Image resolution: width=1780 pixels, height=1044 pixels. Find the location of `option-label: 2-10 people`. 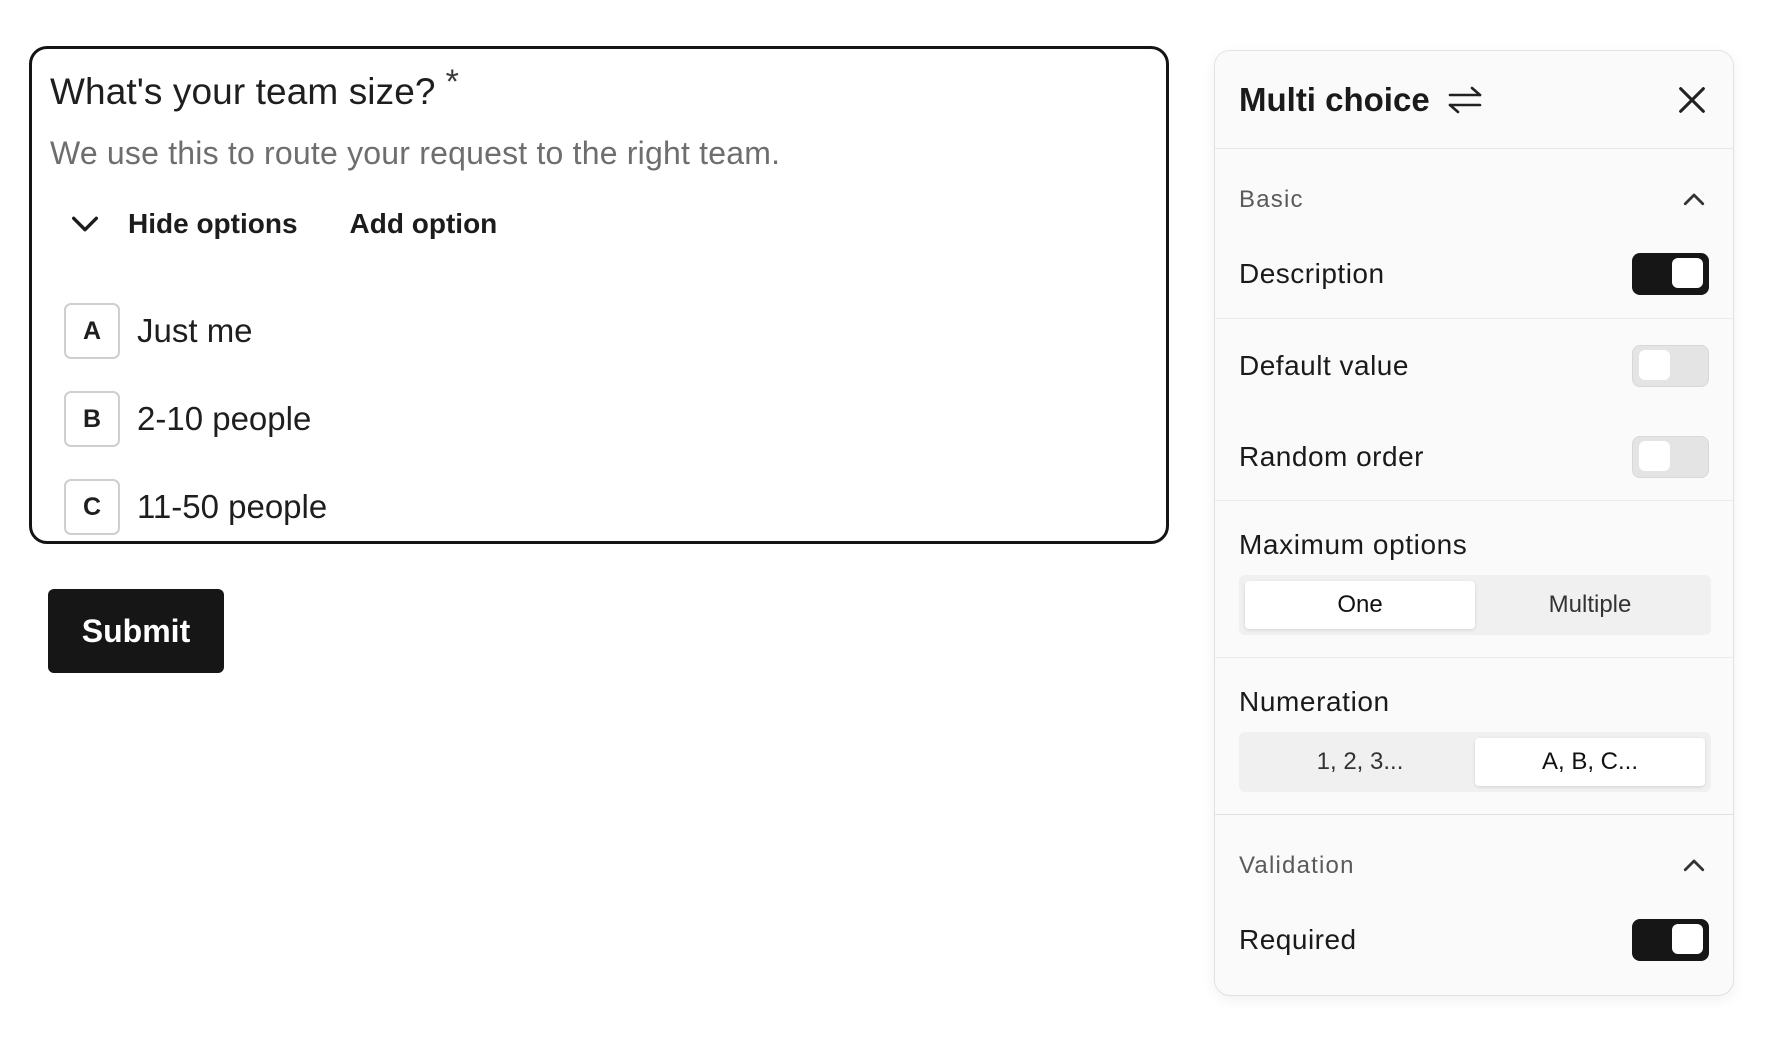

option-label: 2-10 people is located at coordinates (224, 419).